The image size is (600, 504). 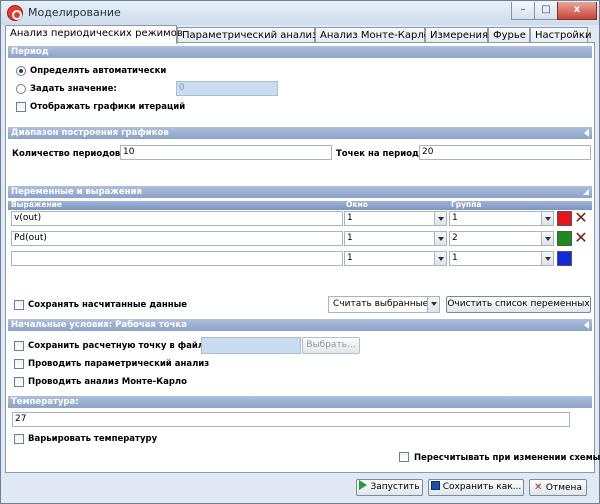 What do you see at coordinates (505, 152) in the screenshot?
I see `points-per-period-field: 20` at bounding box center [505, 152].